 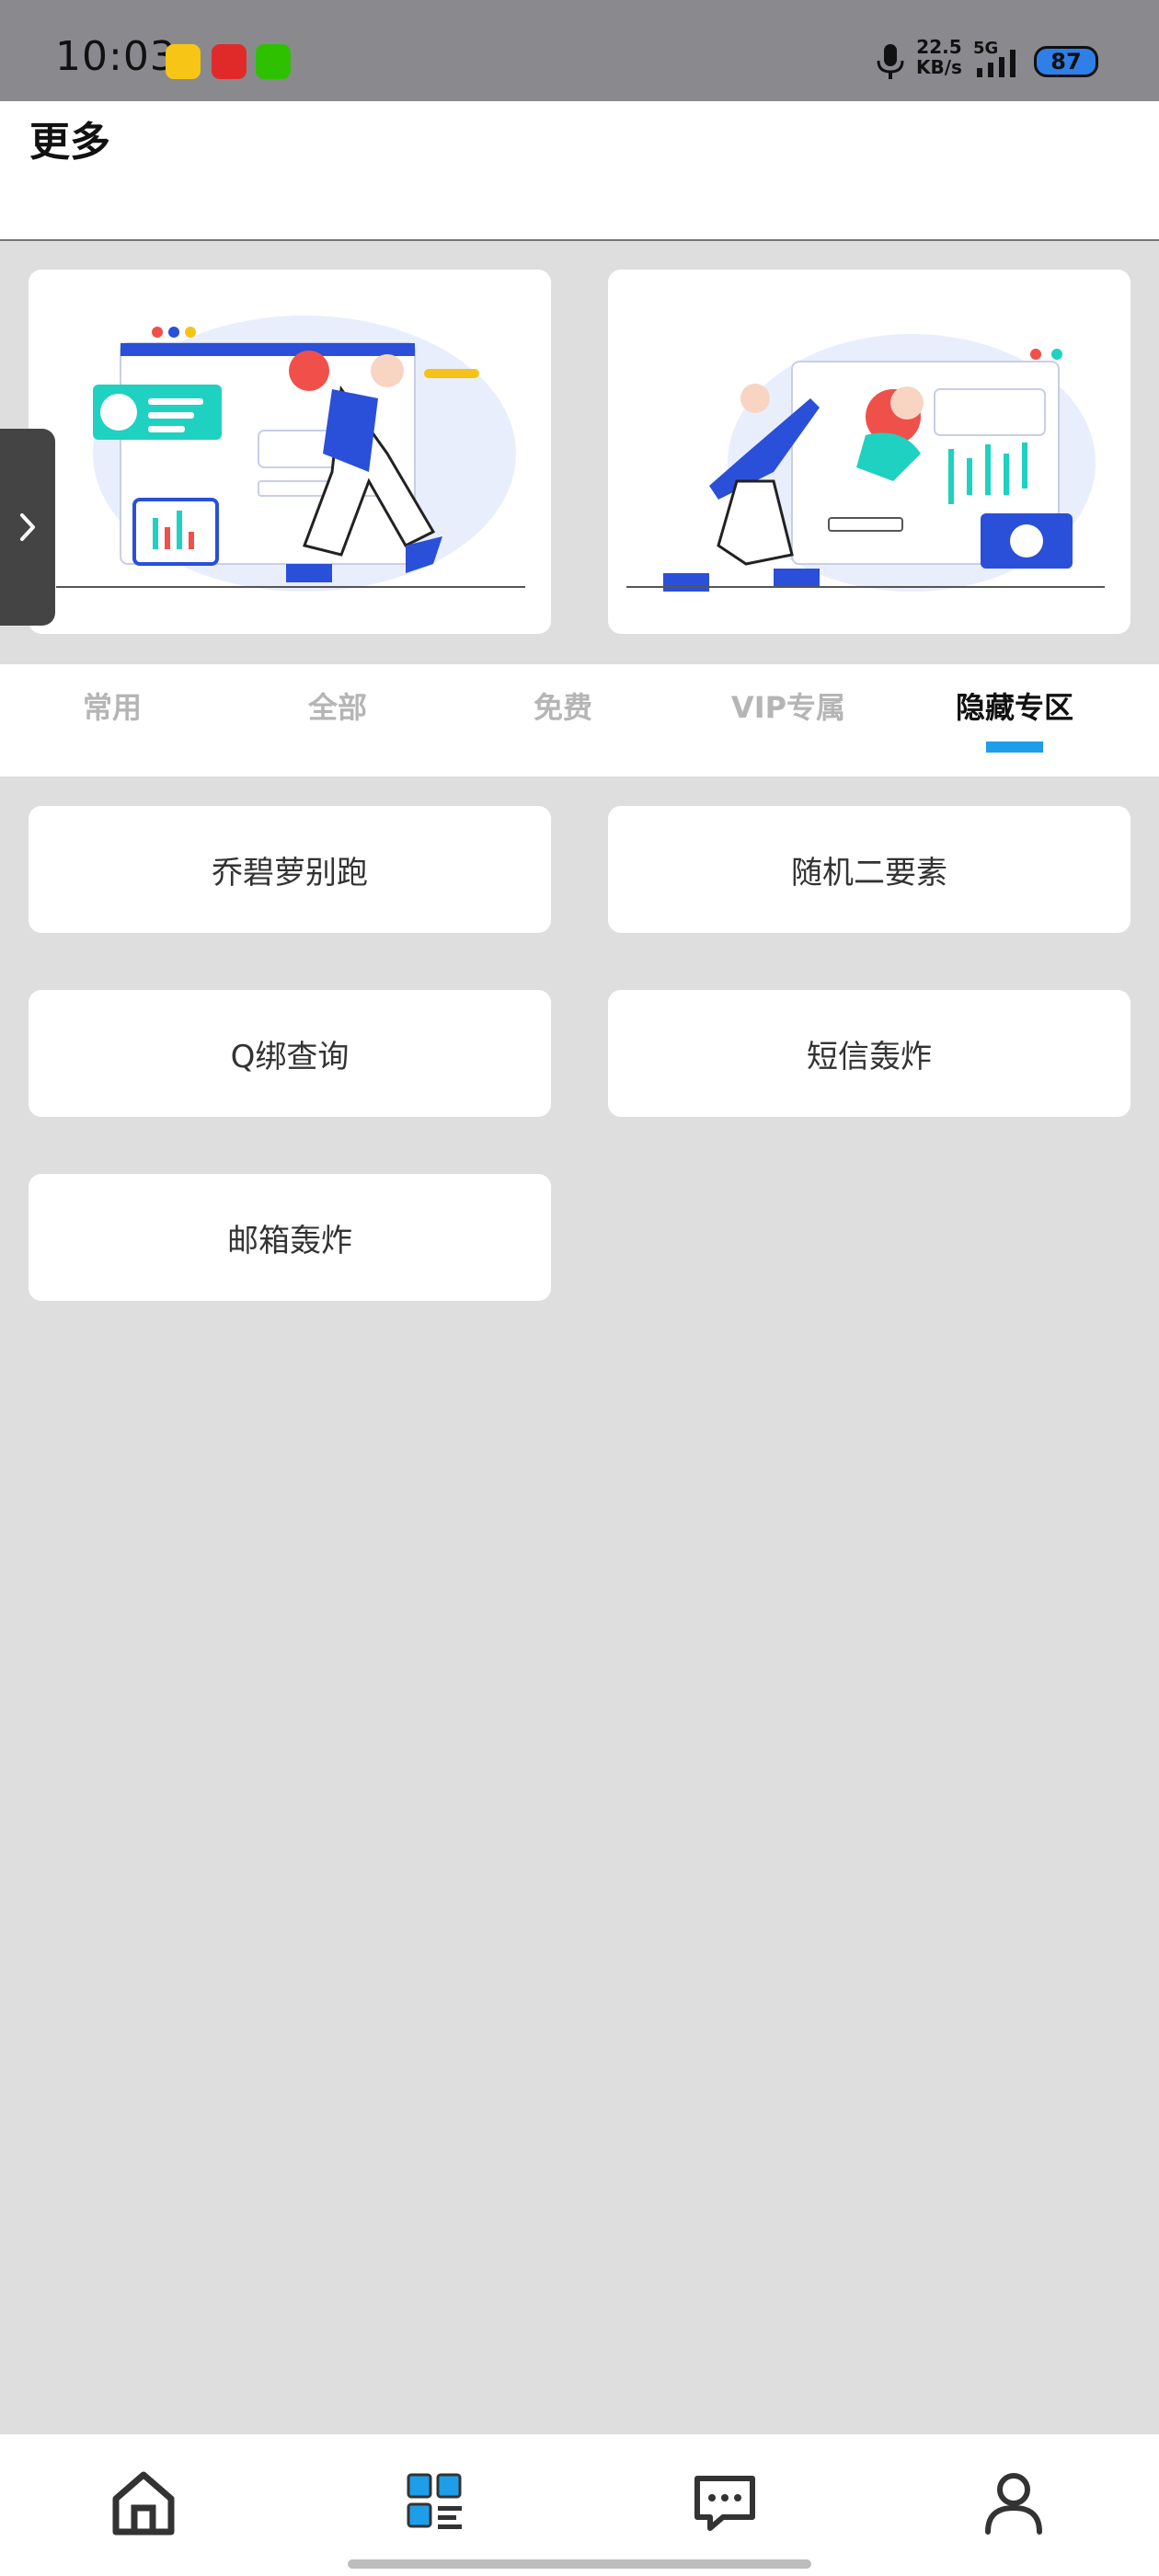 What do you see at coordinates (143, 2502) in the screenshot?
I see `home-icon` at bounding box center [143, 2502].